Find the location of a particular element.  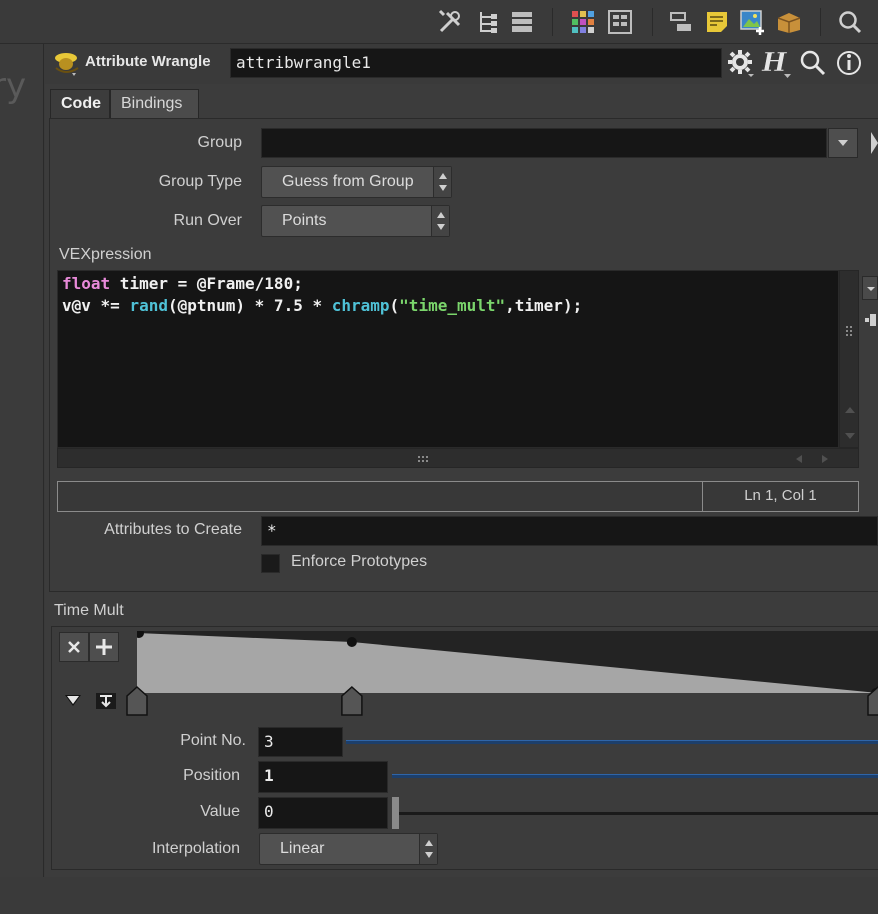

tab-bindings: Bindings is located at coordinates (154, 104).